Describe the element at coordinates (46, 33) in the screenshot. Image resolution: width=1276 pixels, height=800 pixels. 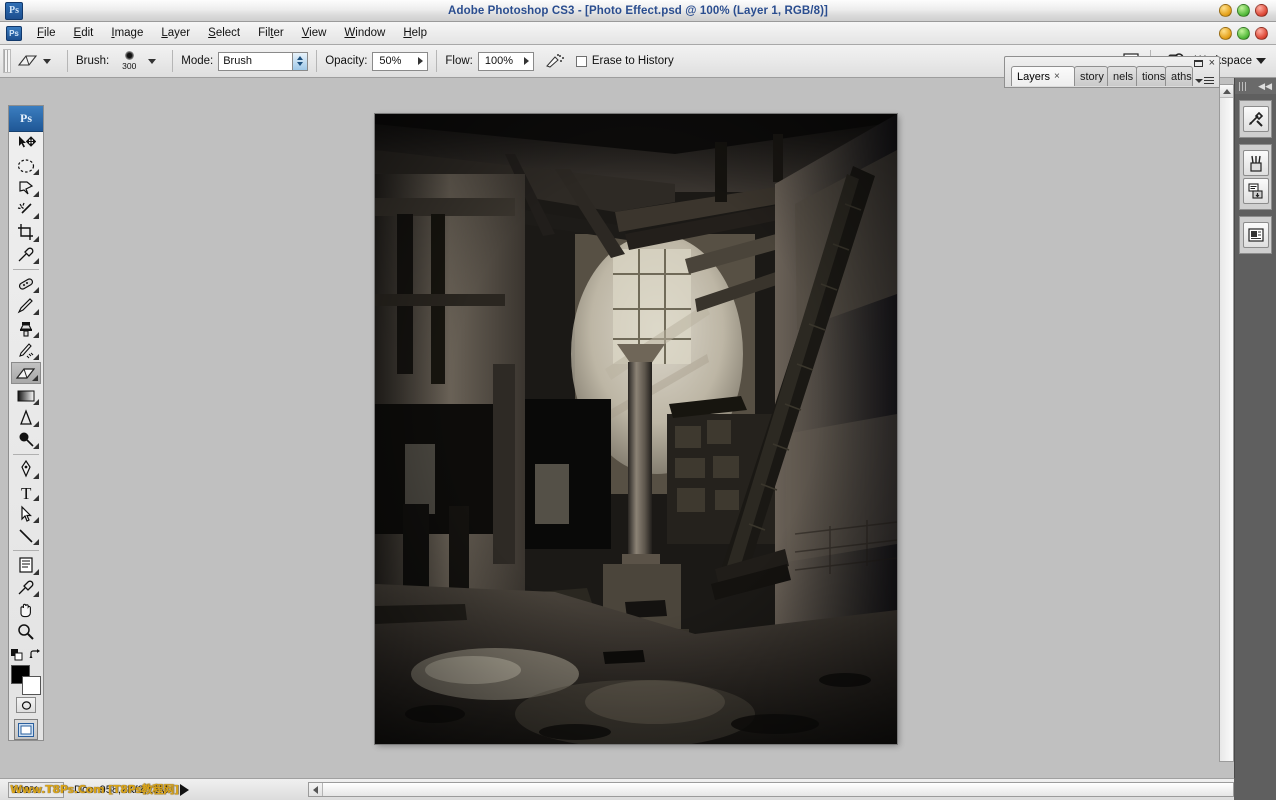
I see `menu-file: FFileile` at that location.